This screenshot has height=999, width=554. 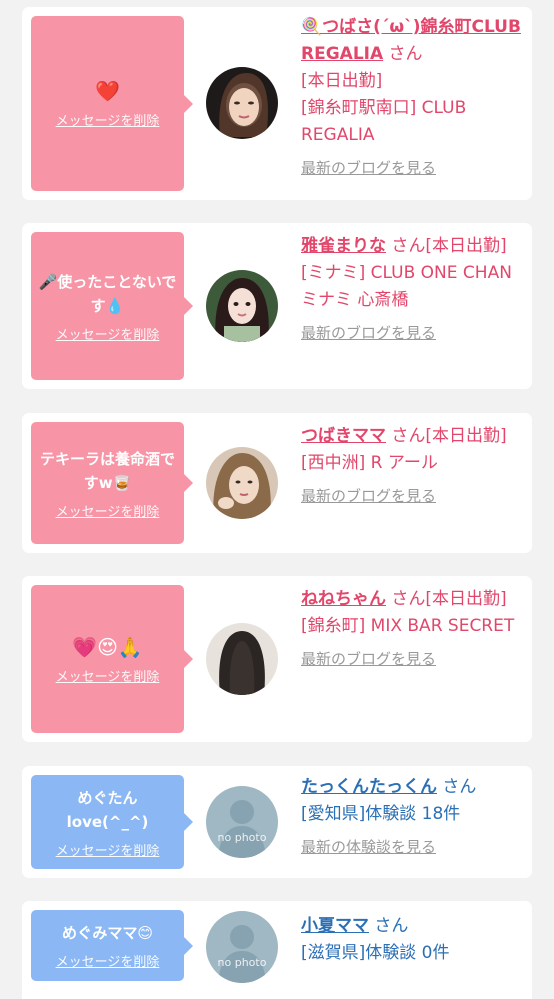 I want to click on latest-review-link: 最新の体験談を見る, so click(x=413, y=847).